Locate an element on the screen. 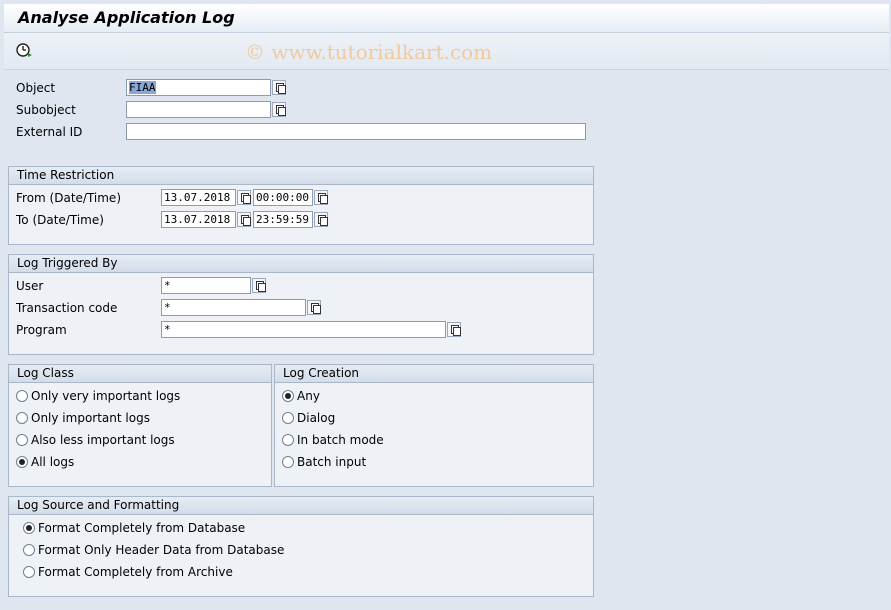  log-creation-option-label: In batch mode is located at coordinates (340, 440).